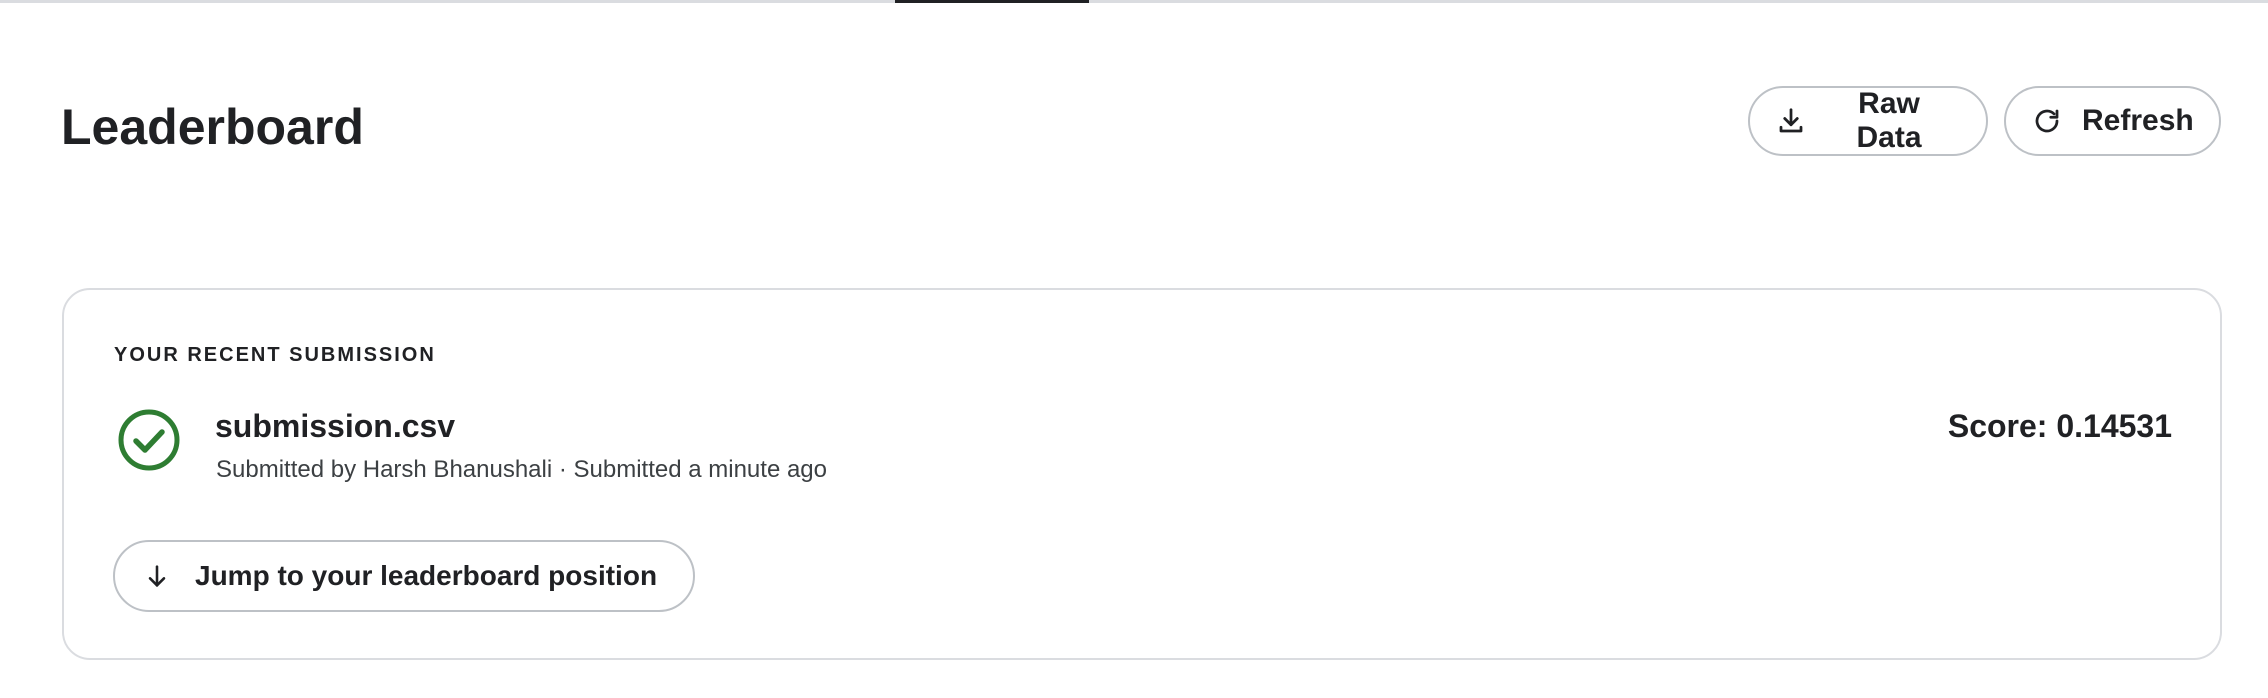  I want to click on raw-data-button: Raw Data, so click(1868, 121).